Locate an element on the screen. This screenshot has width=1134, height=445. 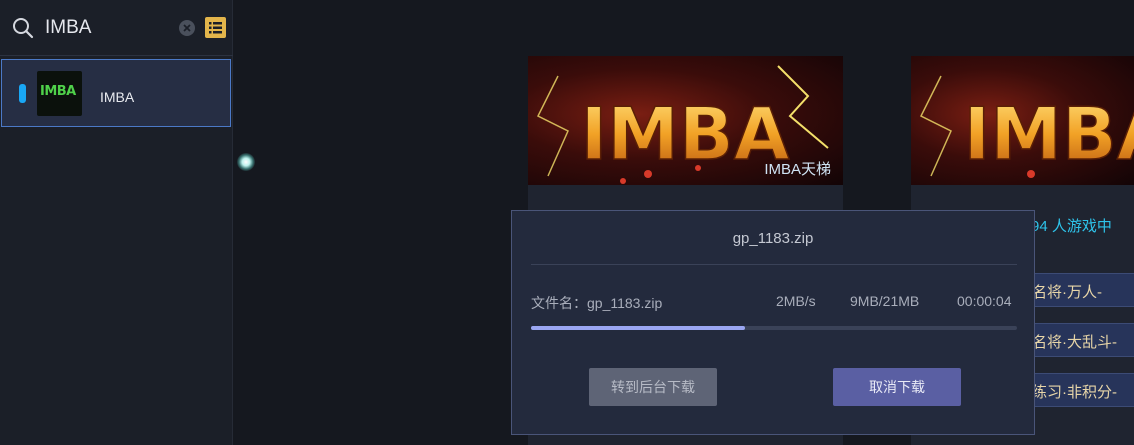
background-download-button: 转到后台下载 is located at coordinates (653, 387).